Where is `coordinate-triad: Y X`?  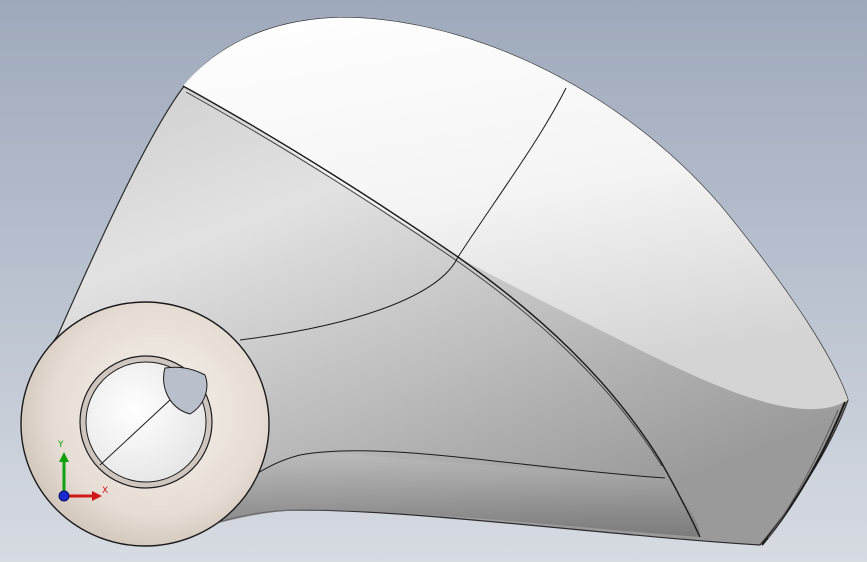 coordinate-triad: Y X is located at coordinates (85, 475).